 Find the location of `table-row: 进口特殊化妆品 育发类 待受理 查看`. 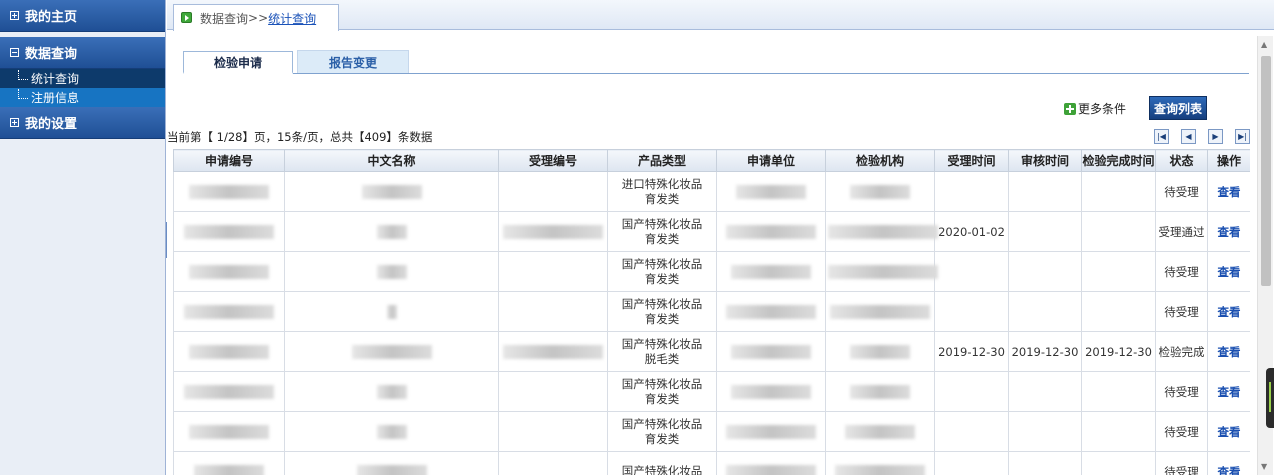

table-row: 进口特殊化妆品 育发类 待受理 查看 is located at coordinates (711, 191).